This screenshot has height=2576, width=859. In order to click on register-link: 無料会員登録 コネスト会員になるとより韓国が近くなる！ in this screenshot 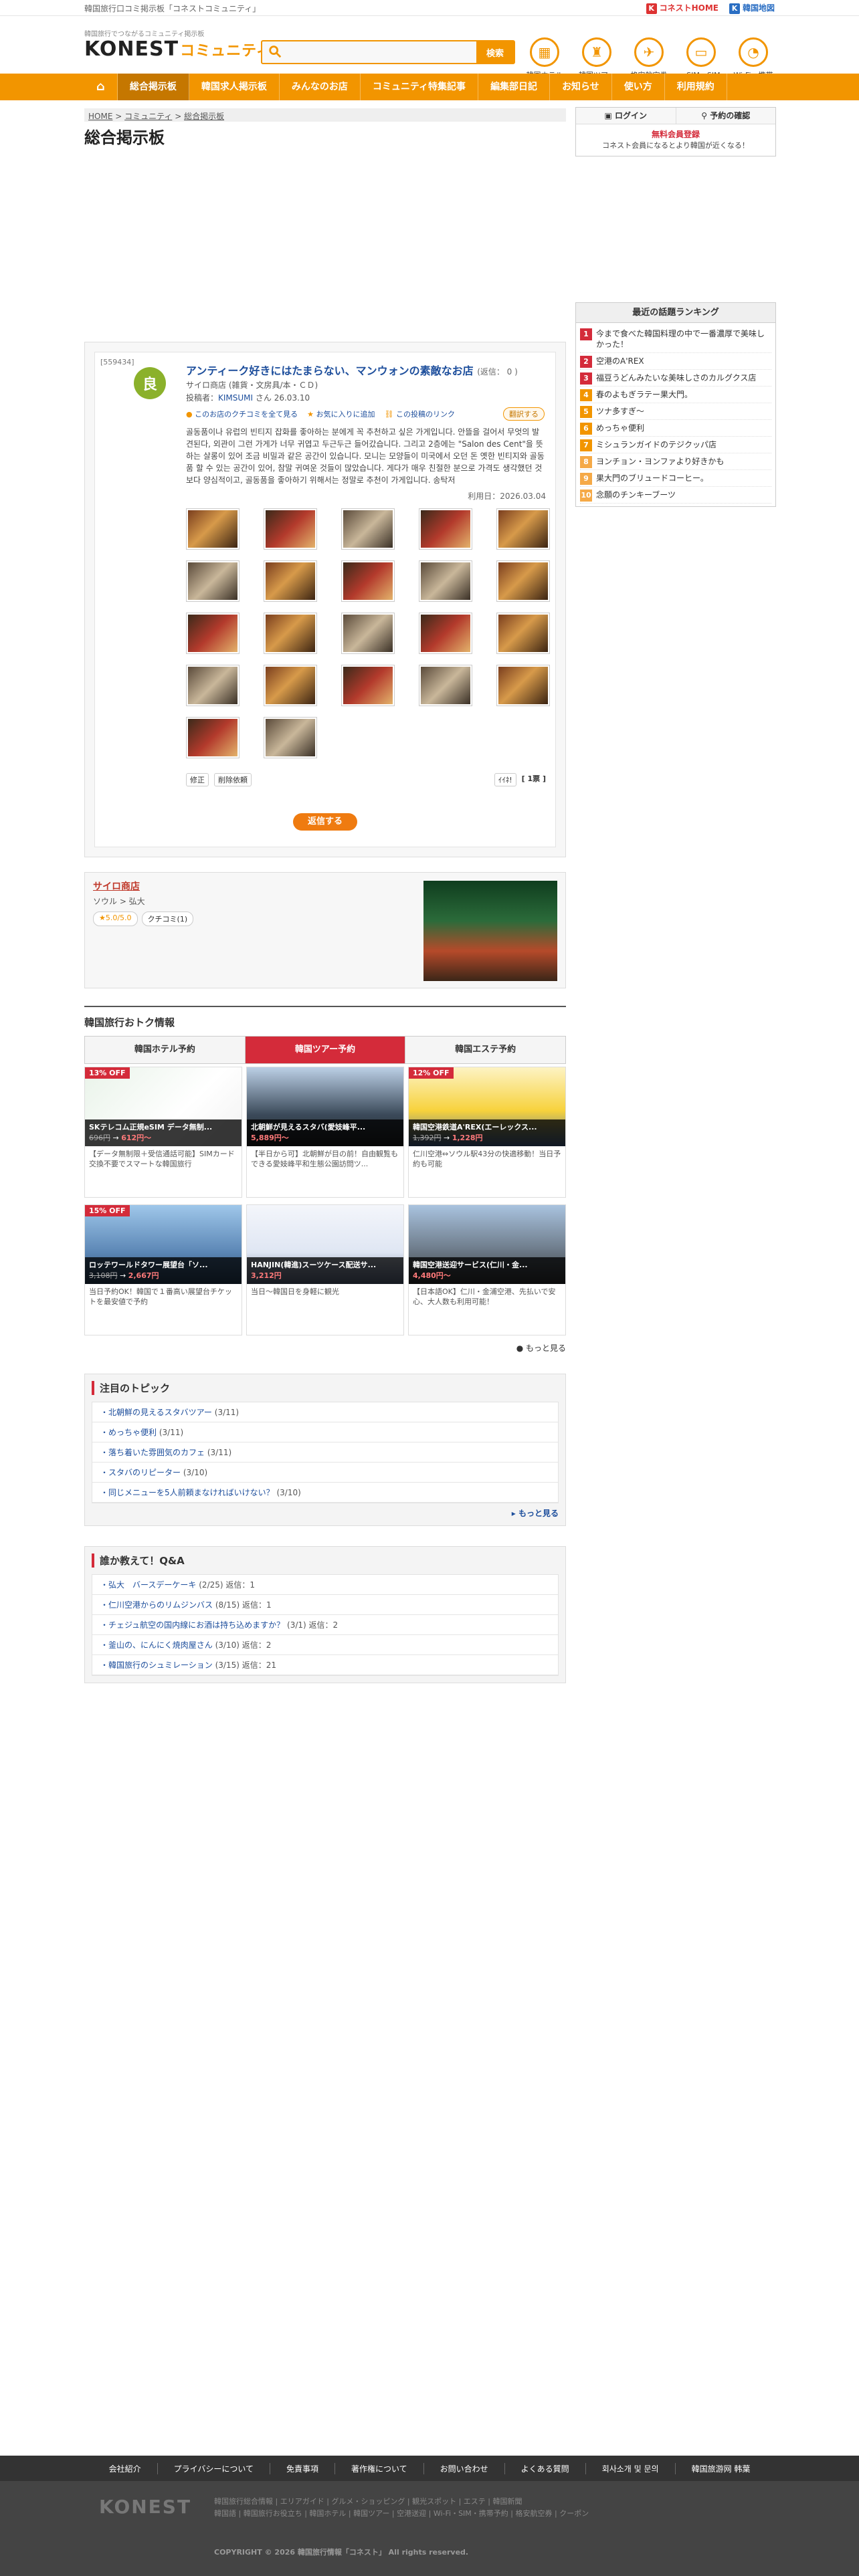, I will do `click(676, 140)`.